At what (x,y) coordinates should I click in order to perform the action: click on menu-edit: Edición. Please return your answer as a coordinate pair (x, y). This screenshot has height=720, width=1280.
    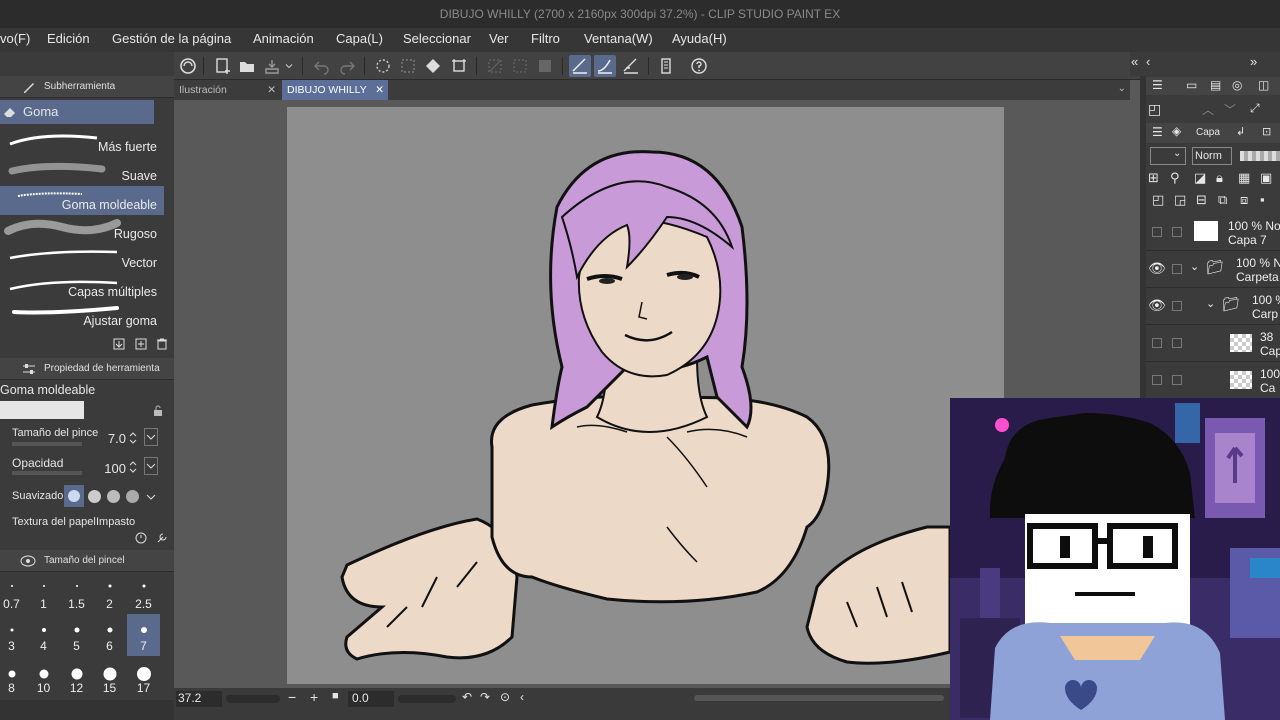
    Looking at the image, I should click on (68, 38).